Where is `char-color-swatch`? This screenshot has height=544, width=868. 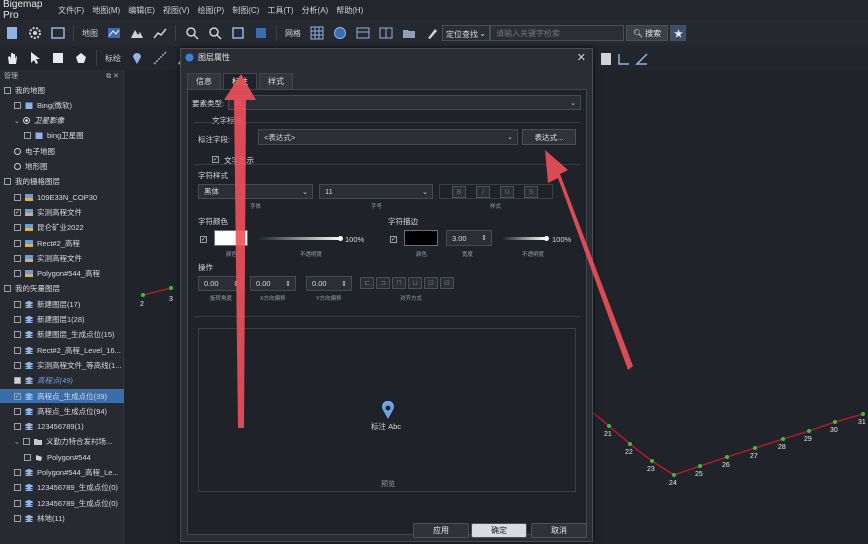 char-color-swatch is located at coordinates (231, 238).